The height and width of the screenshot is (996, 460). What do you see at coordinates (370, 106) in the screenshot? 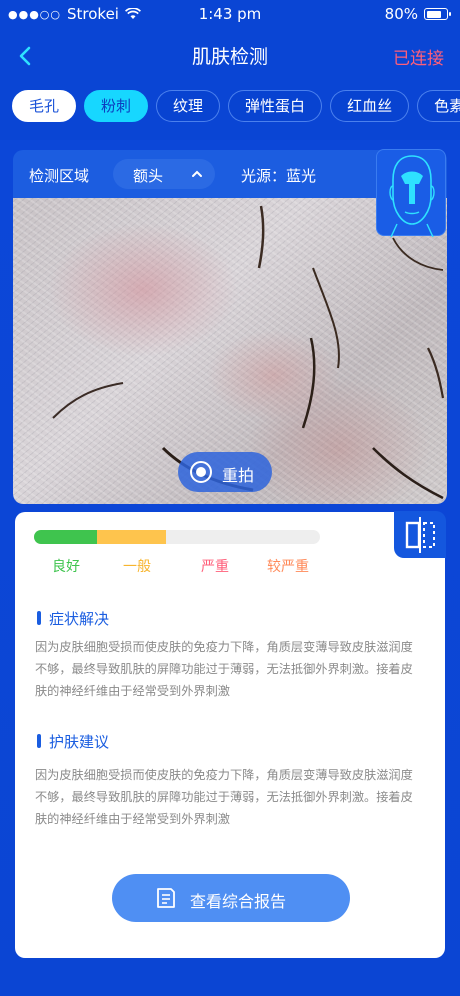
I see `tab-item: 红血丝` at bounding box center [370, 106].